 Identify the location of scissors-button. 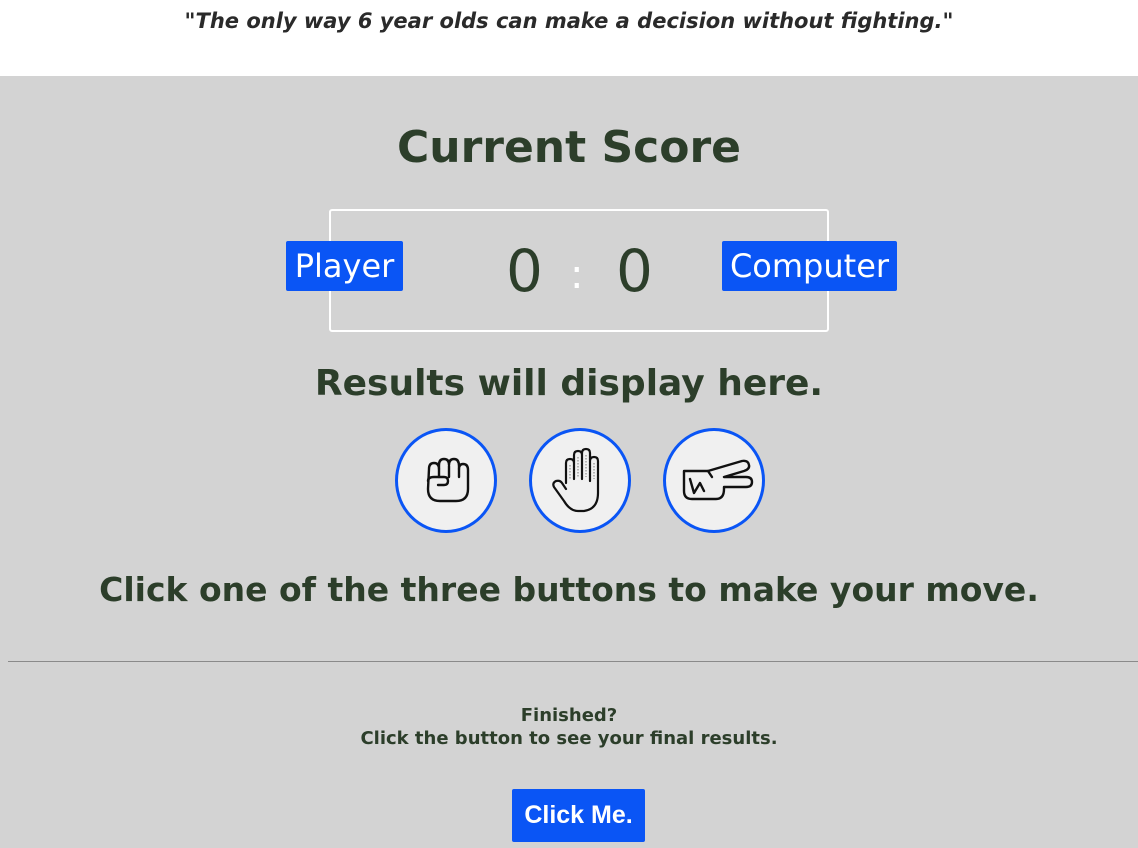
(714, 480).